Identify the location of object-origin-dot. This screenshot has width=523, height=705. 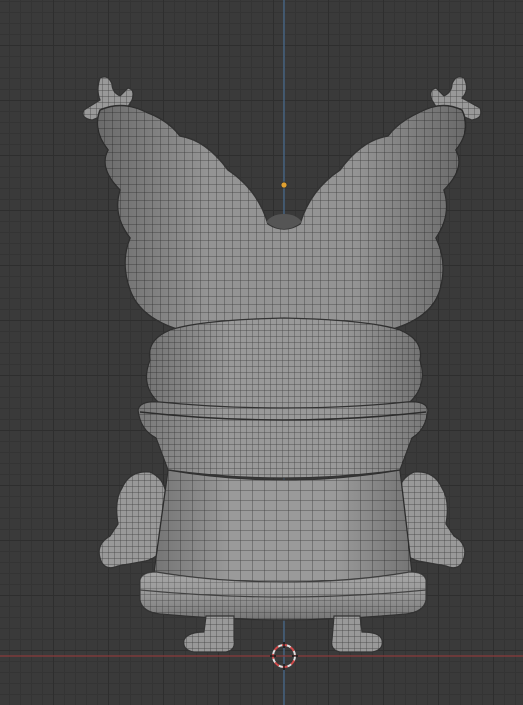
(284, 185).